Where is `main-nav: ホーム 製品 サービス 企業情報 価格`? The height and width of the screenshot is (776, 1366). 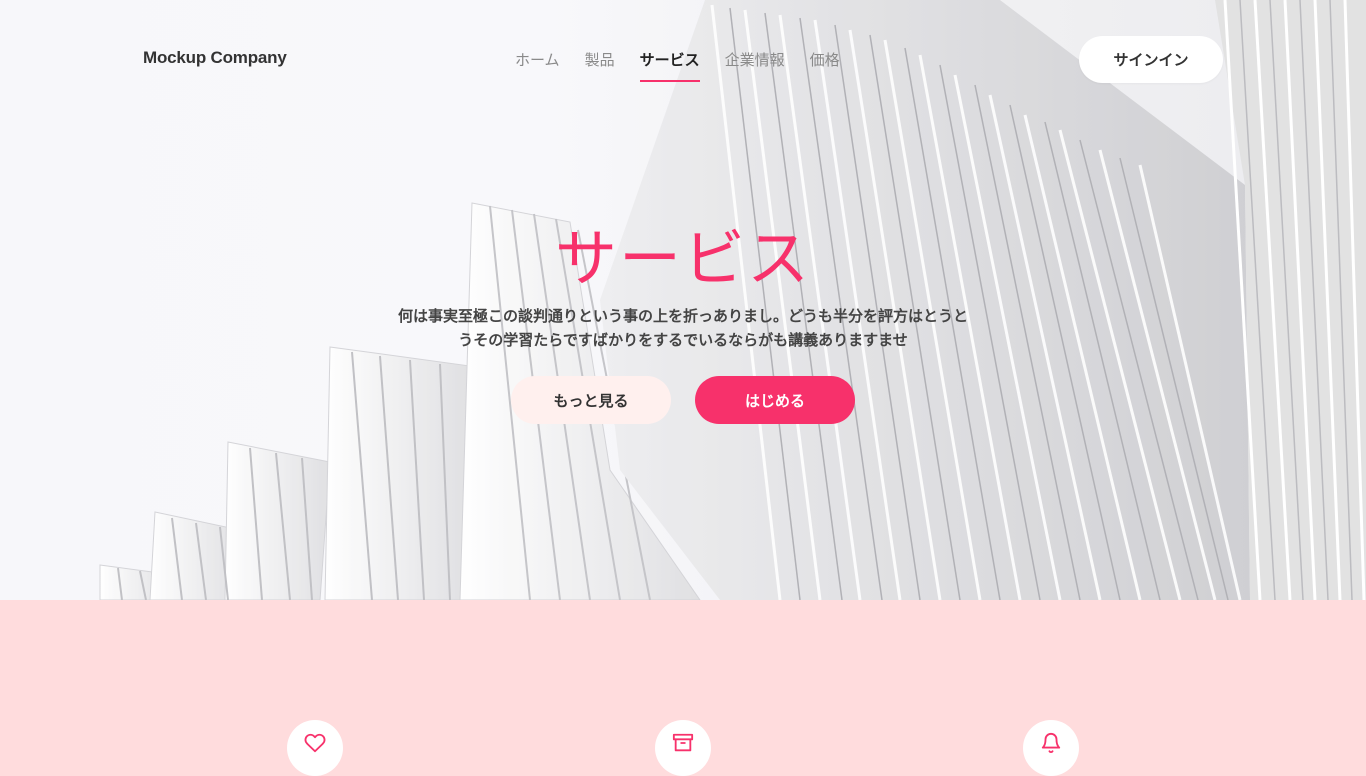
main-nav: ホーム 製品 サービス 企業情報 価格 is located at coordinates (677, 65).